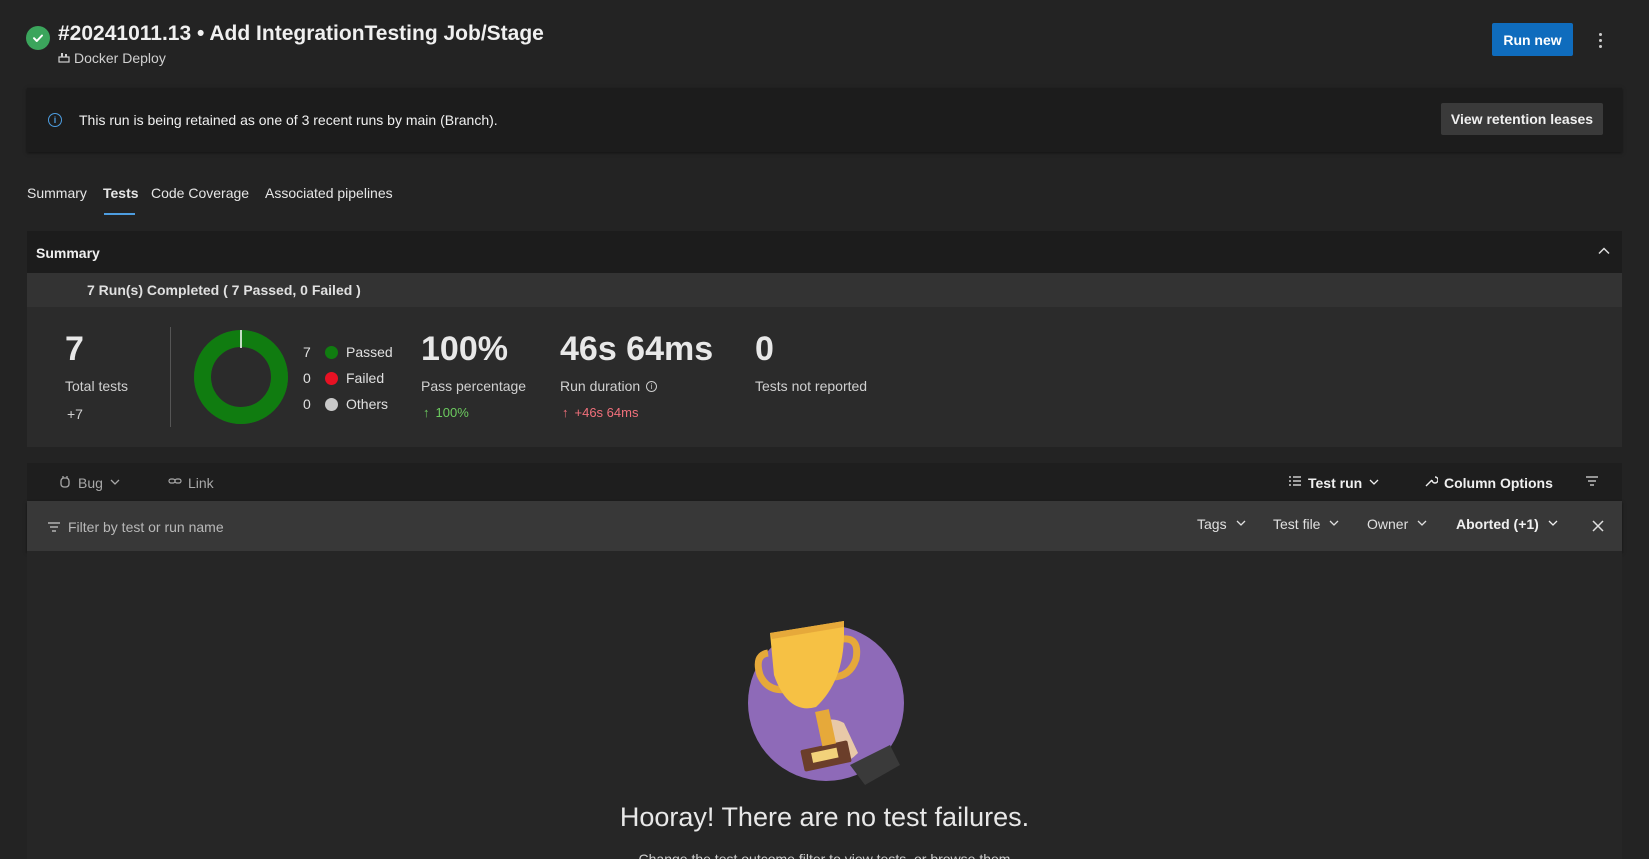 The image size is (1649, 859). What do you see at coordinates (474, 386) in the screenshot?
I see `pass-percentage-label: Pass percentage` at bounding box center [474, 386].